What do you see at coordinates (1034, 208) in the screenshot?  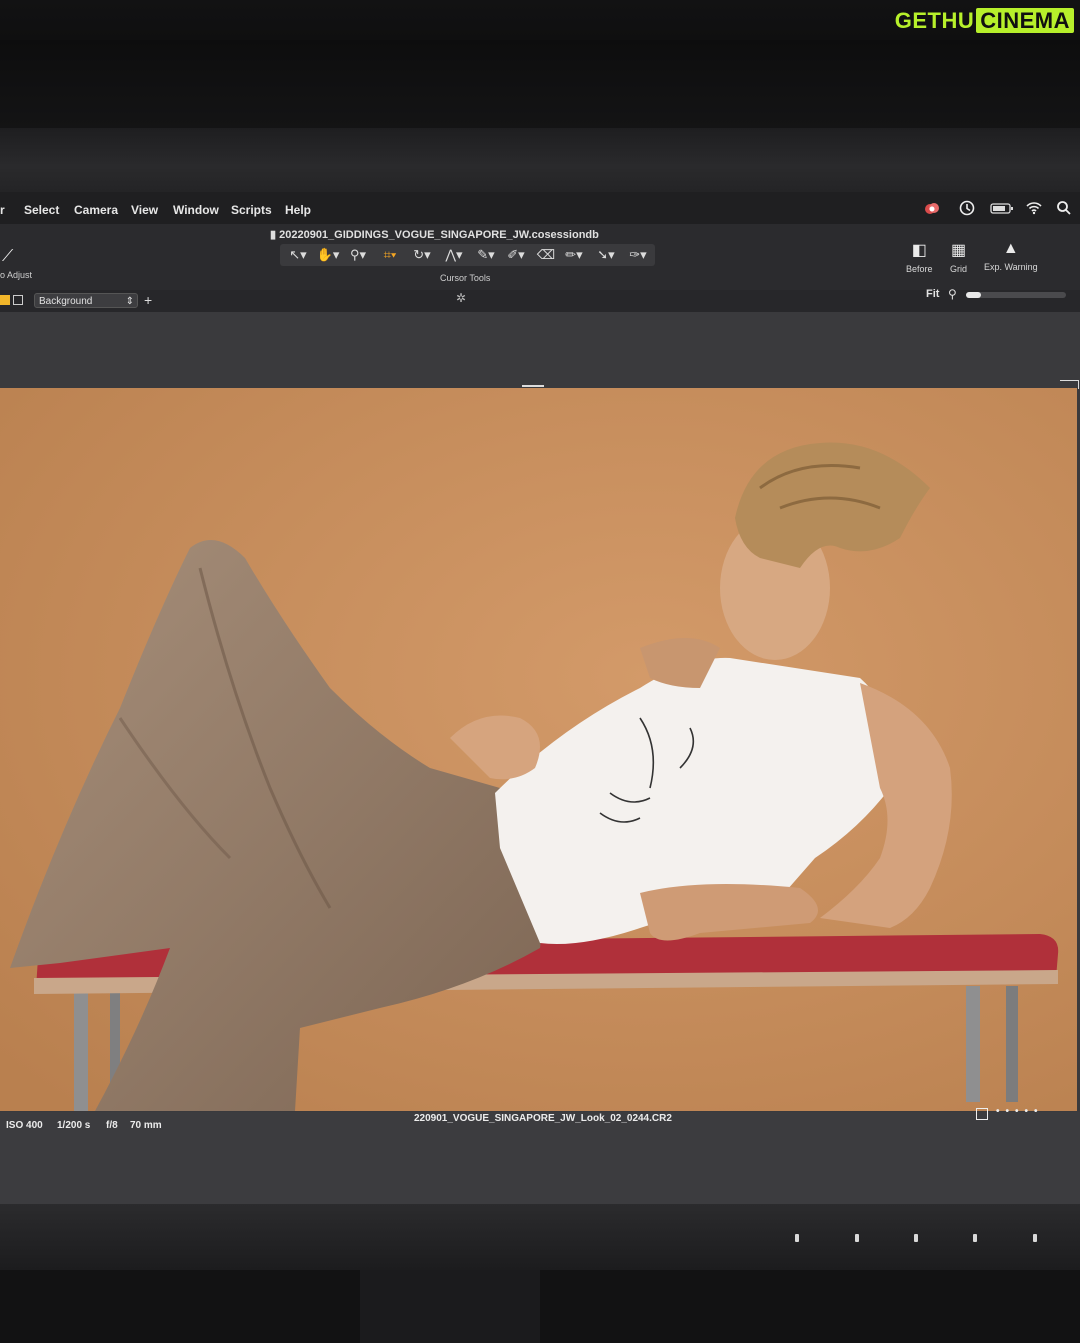 I see `wifi-icon` at bounding box center [1034, 208].